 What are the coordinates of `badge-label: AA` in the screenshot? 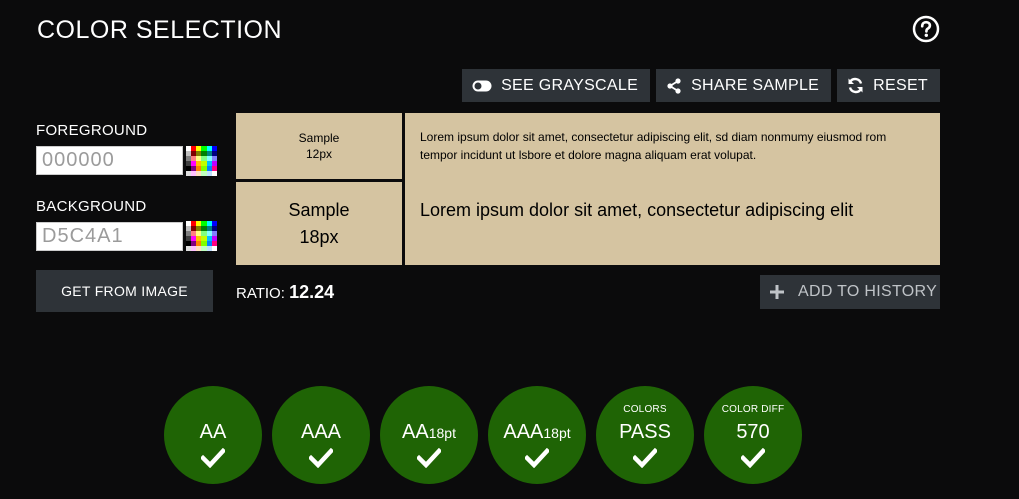 It's located at (213, 432).